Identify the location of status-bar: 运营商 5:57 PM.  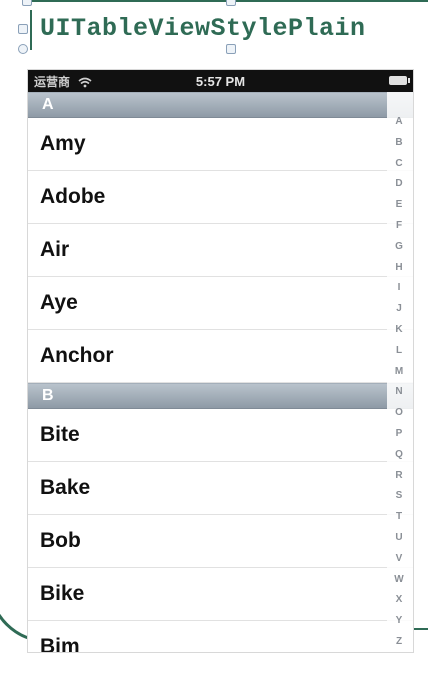
(220, 81).